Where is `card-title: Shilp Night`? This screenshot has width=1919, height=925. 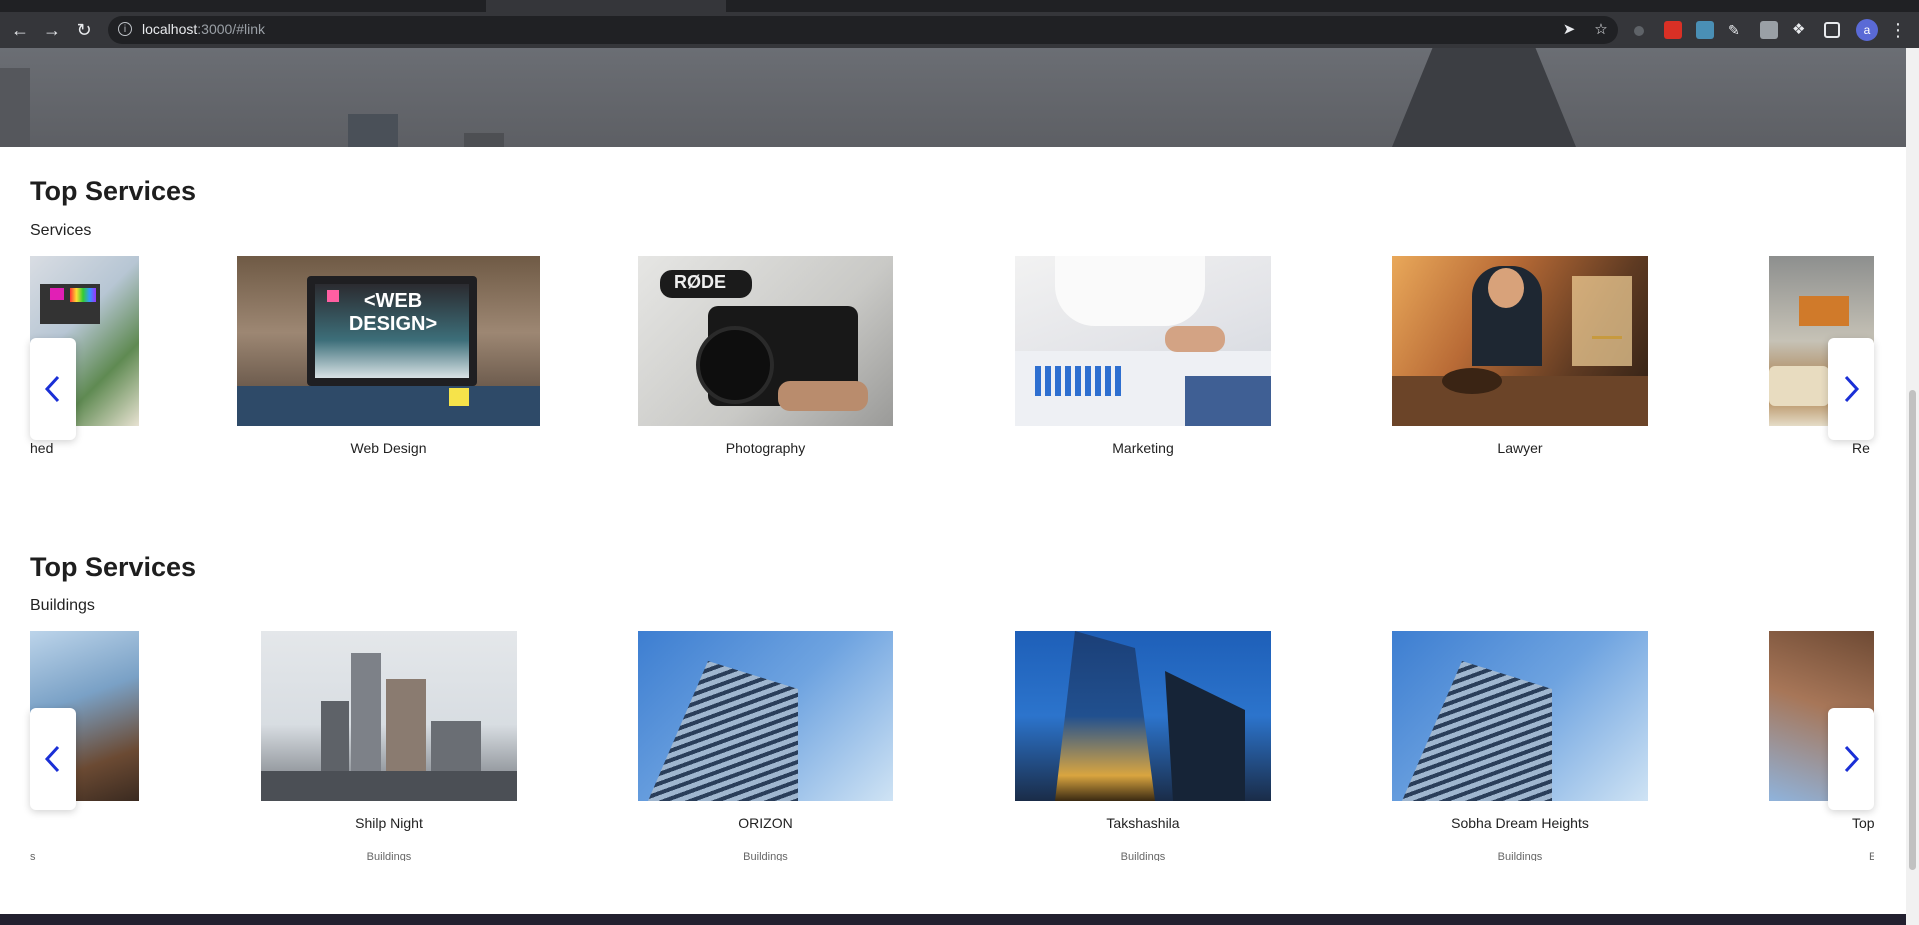
card-title: Shilp Night is located at coordinates (389, 823).